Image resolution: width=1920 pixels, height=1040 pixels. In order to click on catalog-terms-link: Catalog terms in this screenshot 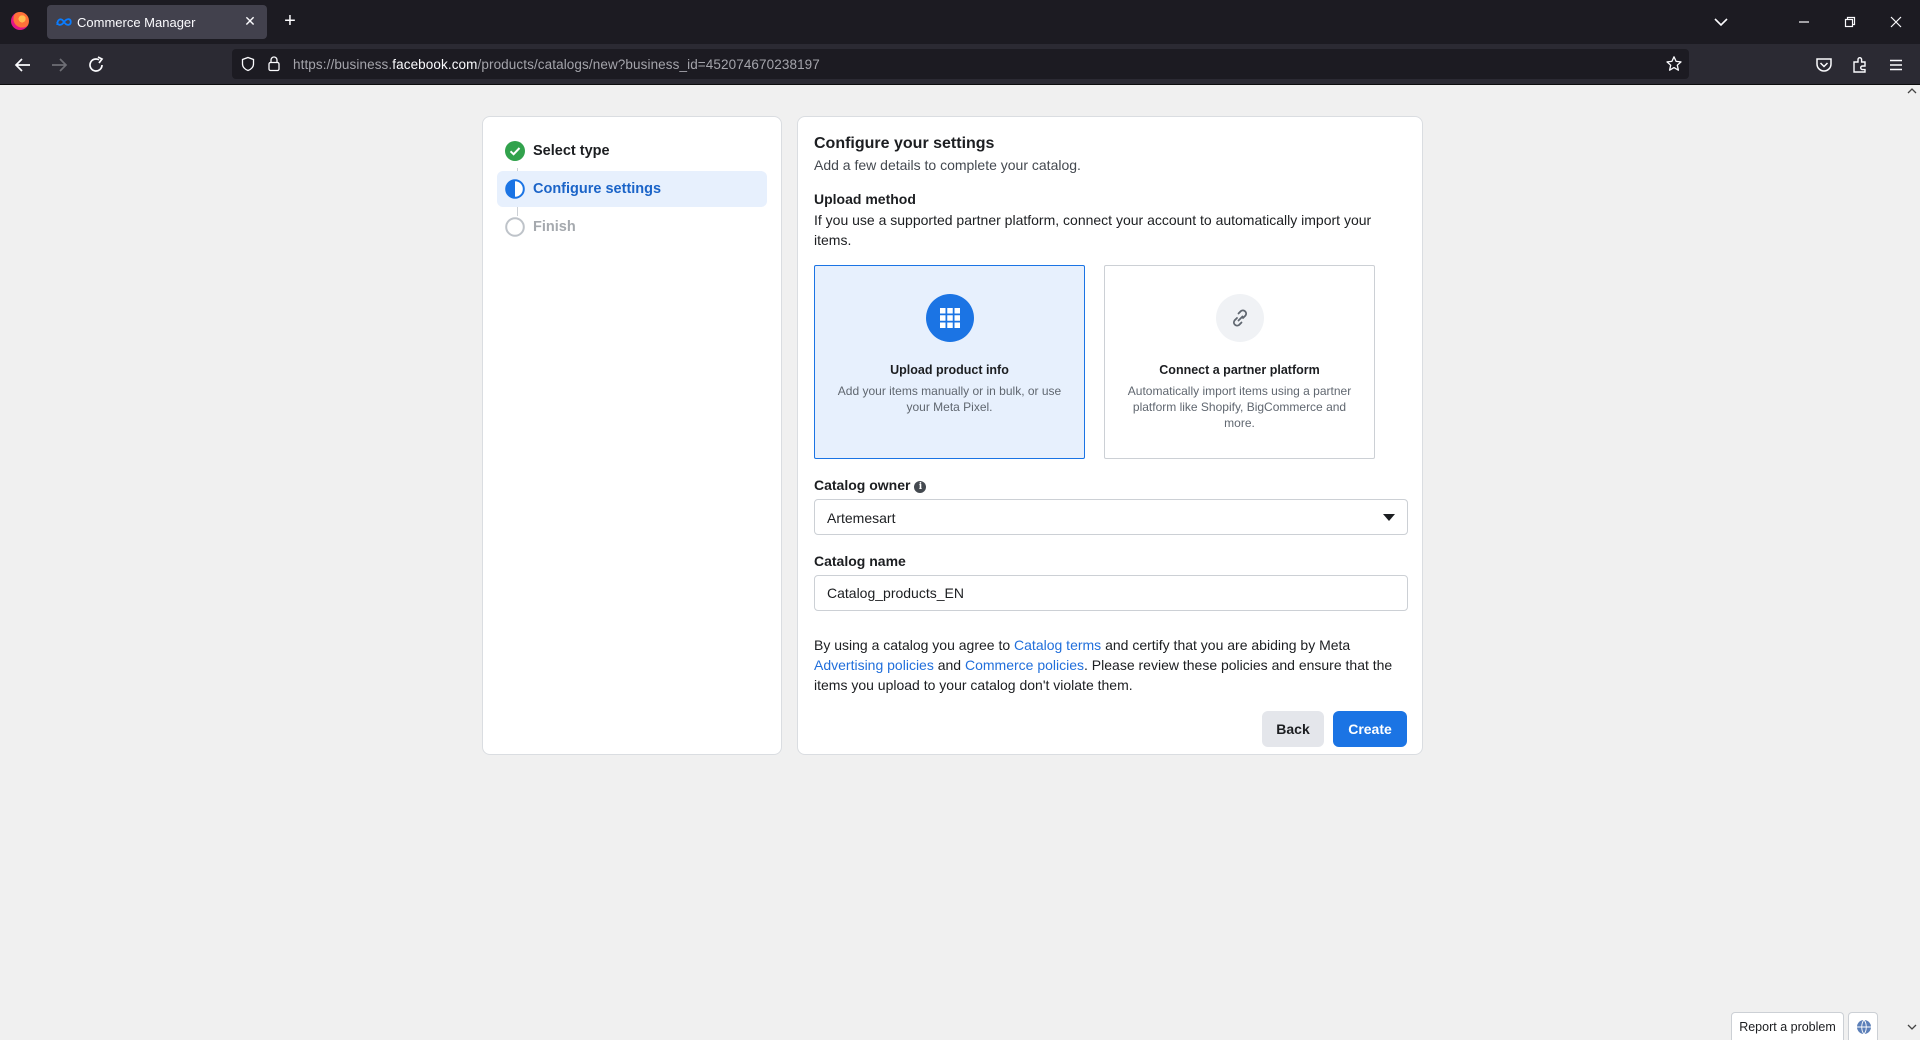, I will do `click(1057, 645)`.